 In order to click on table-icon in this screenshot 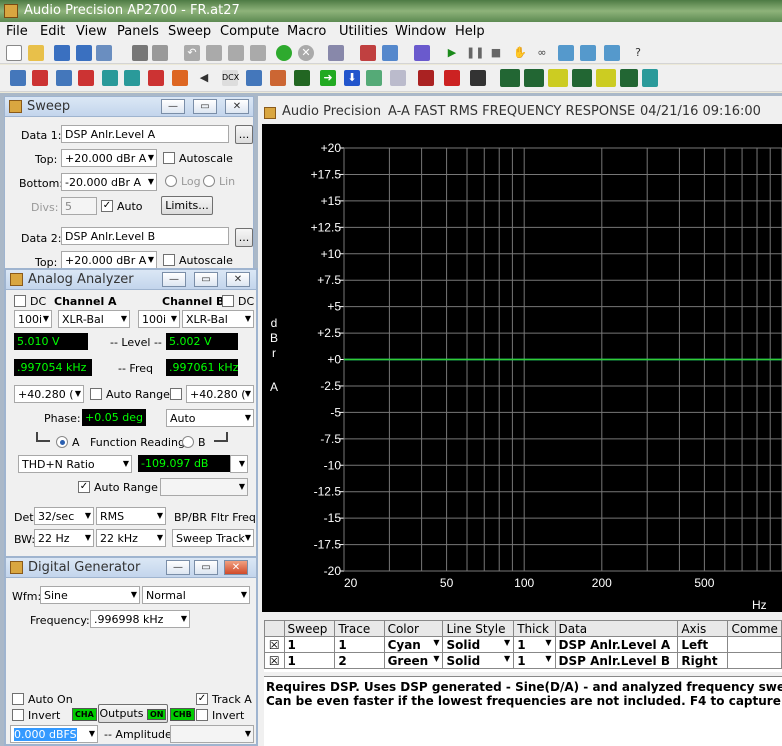, I will do `click(398, 78)`.